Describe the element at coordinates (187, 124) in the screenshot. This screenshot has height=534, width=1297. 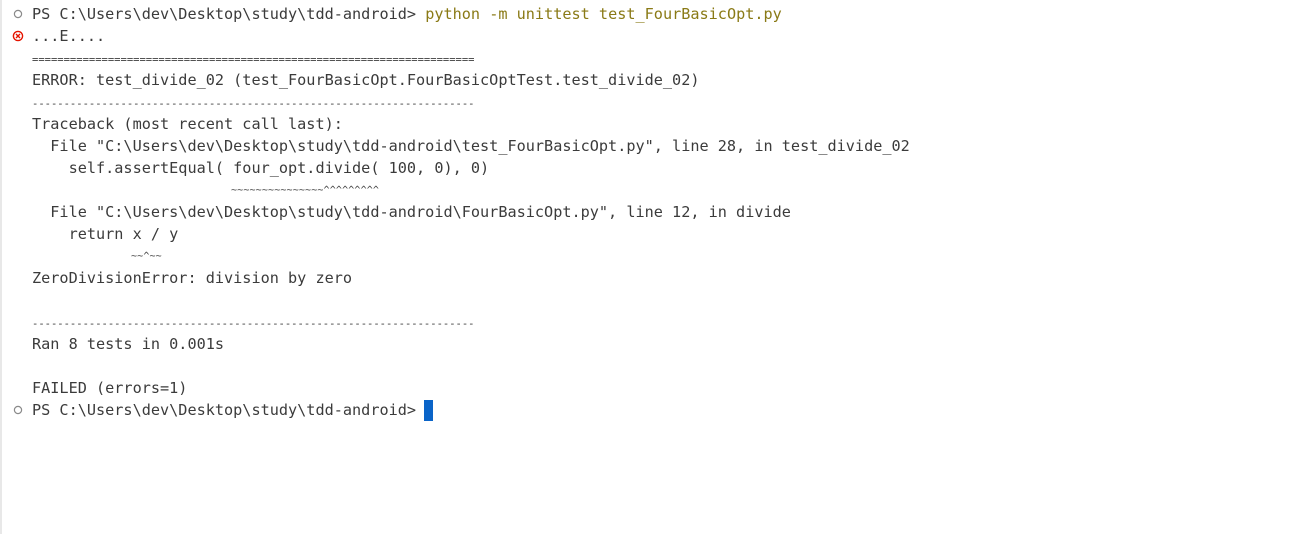
I see `traceback-header: Traceback (most recent call last):` at that location.